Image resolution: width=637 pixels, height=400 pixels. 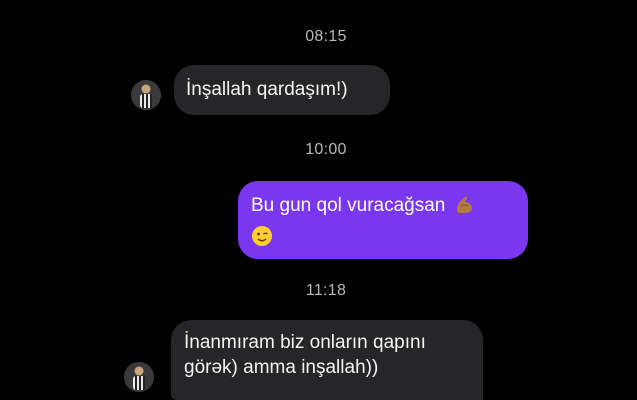 What do you see at coordinates (464, 208) in the screenshot?
I see `flexed-biceps-icon` at bounding box center [464, 208].